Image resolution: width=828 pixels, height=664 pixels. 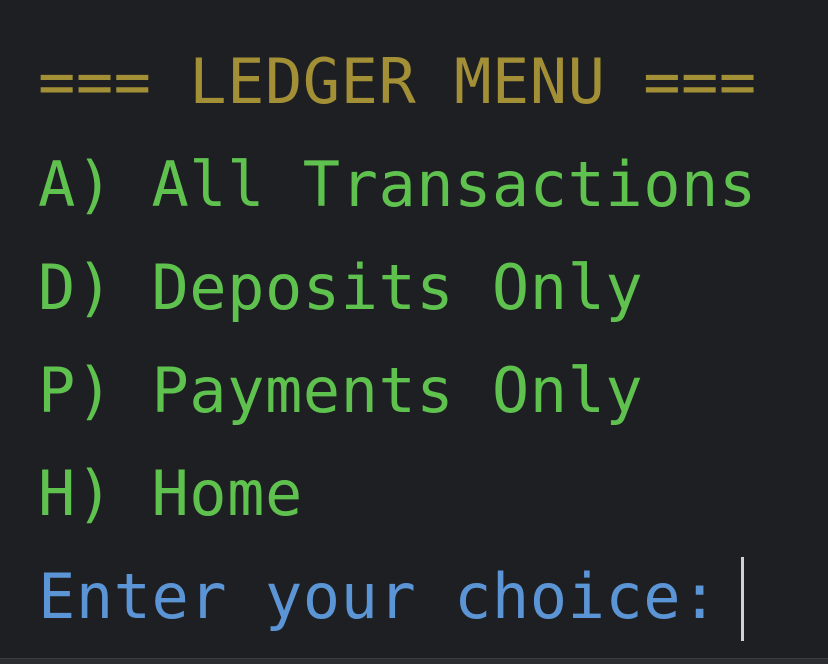 What do you see at coordinates (378, 596) in the screenshot?
I see `input-prompt-label: Enter your choice:` at bounding box center [378, 596].